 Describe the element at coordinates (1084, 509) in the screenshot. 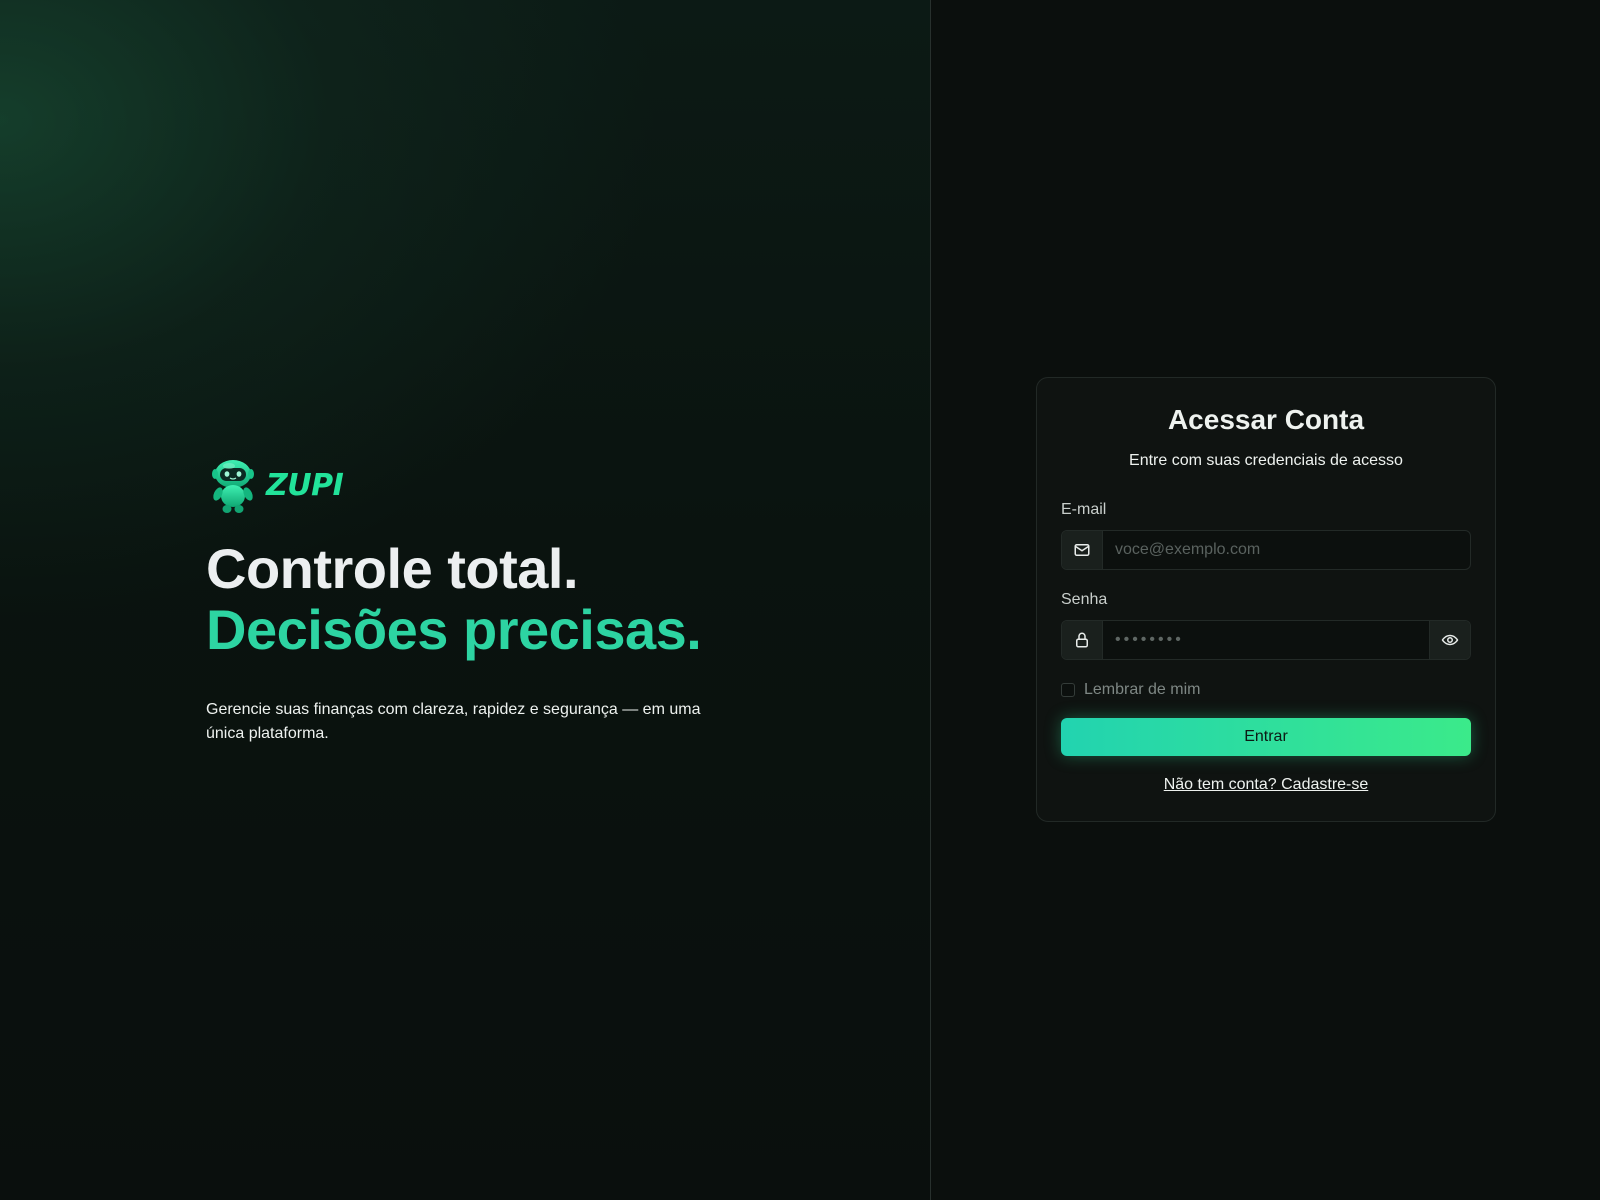

I see `email-label: E-mail` at that location.